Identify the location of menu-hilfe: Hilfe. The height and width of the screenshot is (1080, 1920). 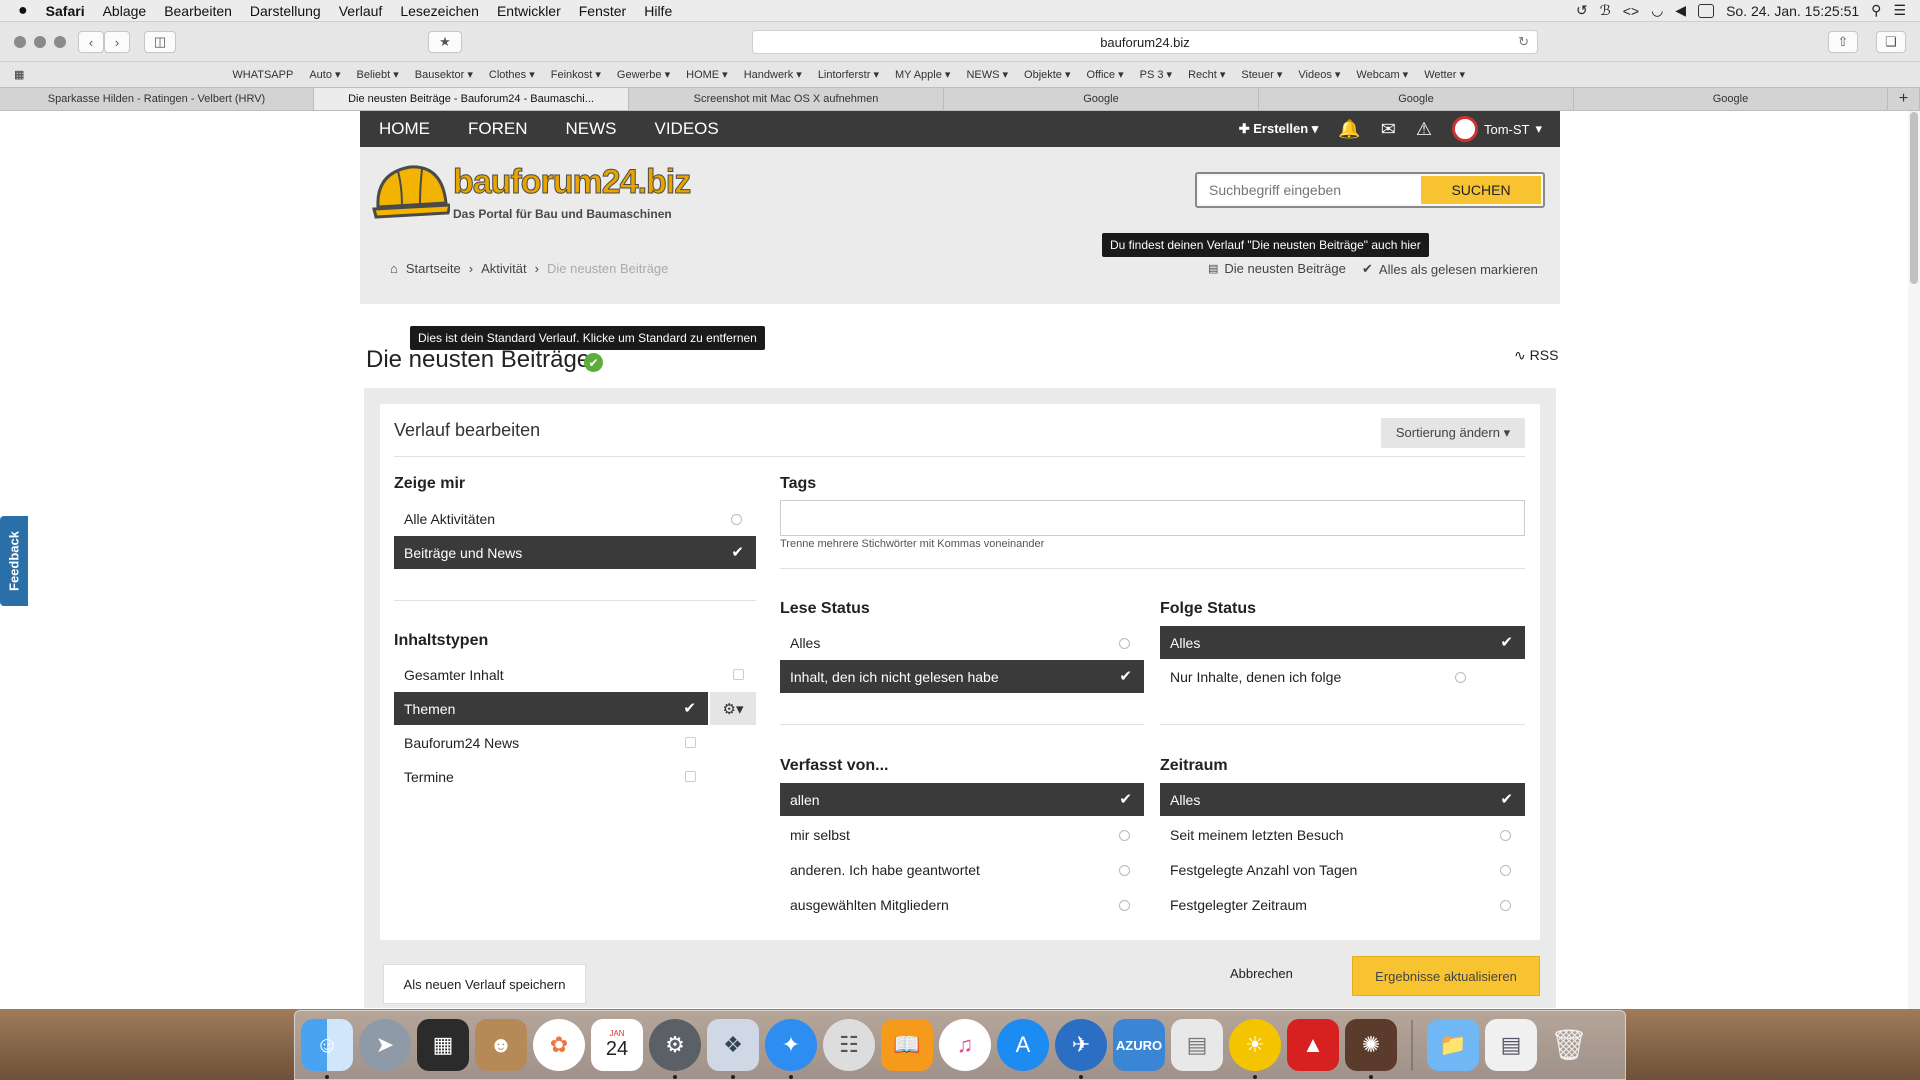
(658, 11).